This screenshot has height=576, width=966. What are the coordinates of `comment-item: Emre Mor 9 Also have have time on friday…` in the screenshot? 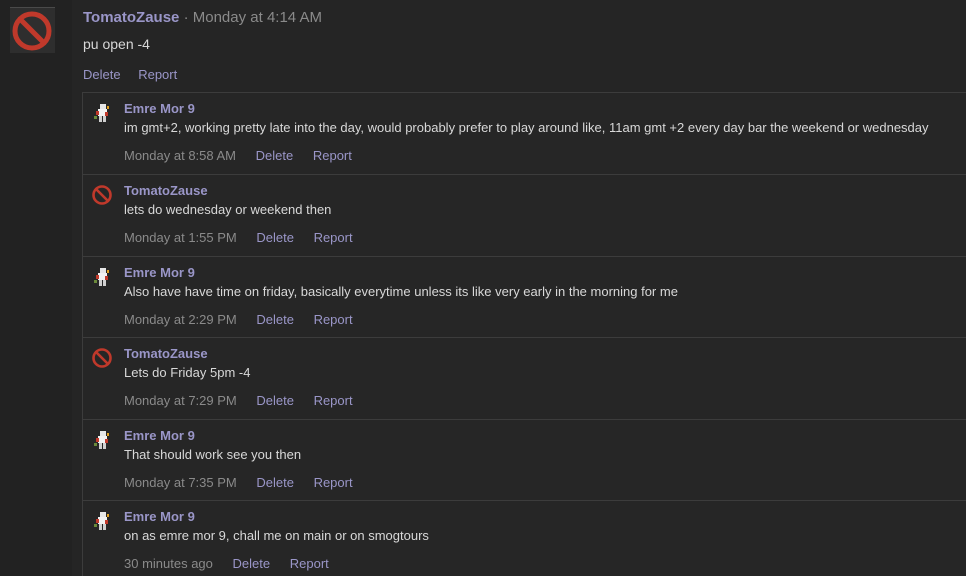 It's located at (524, 297).